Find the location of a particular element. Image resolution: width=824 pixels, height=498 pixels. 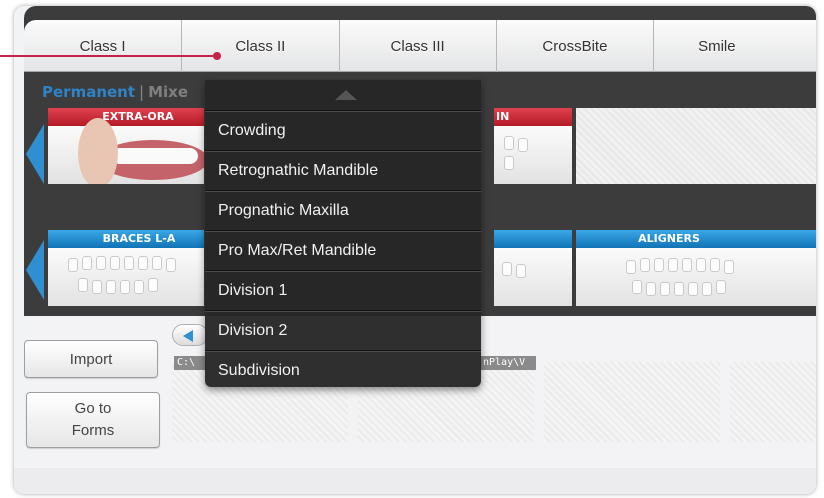

menu-item-retrognathic-mandible: Retrognathic Mandible is located at coordinates (343, 170).